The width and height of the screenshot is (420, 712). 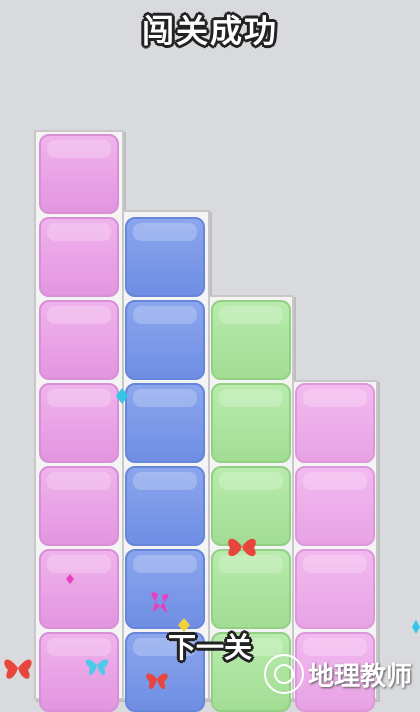 I want to click on watermark: 地理教师, so click(x=337, y=674).